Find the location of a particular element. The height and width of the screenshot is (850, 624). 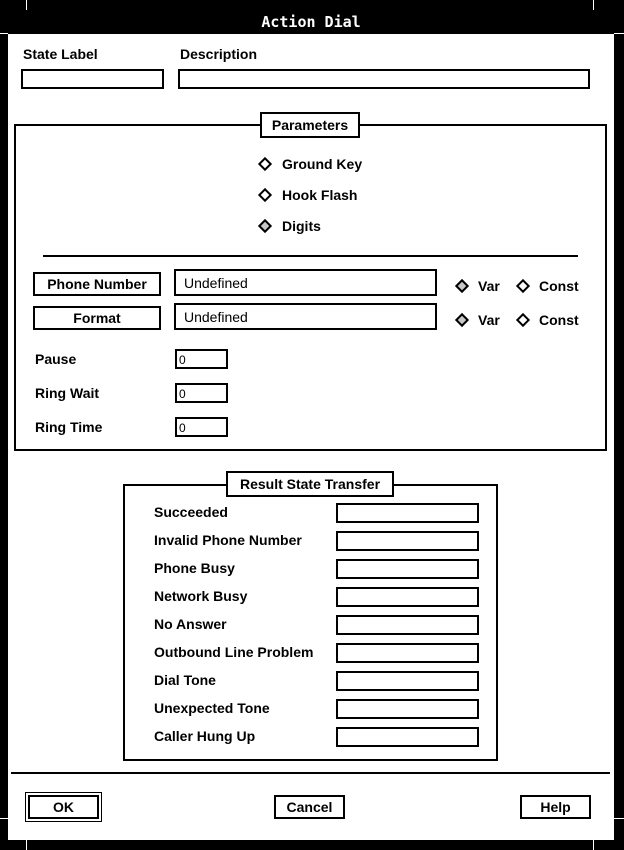

format-var-radio: Var is located at coordinates (477, 320).